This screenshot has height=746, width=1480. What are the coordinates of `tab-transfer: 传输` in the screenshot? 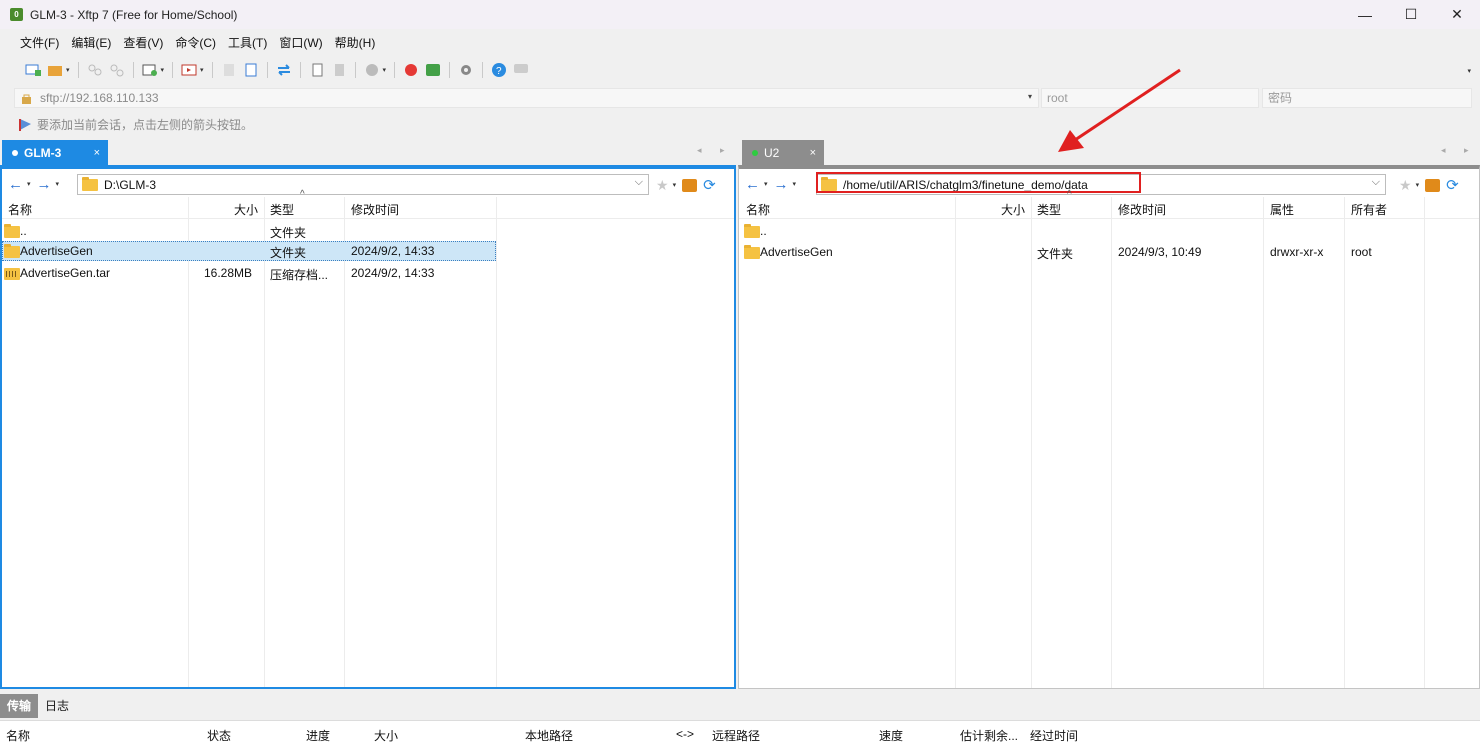 It's located at (19, 706).